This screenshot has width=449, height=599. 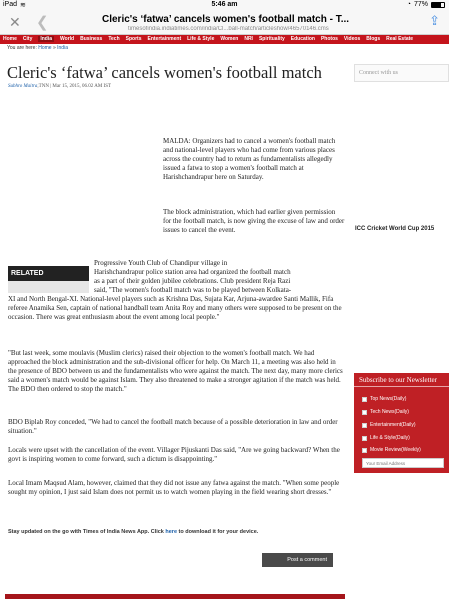 I want to click on nav-item-life-style: Life & Style, so click(x=200, y=39).